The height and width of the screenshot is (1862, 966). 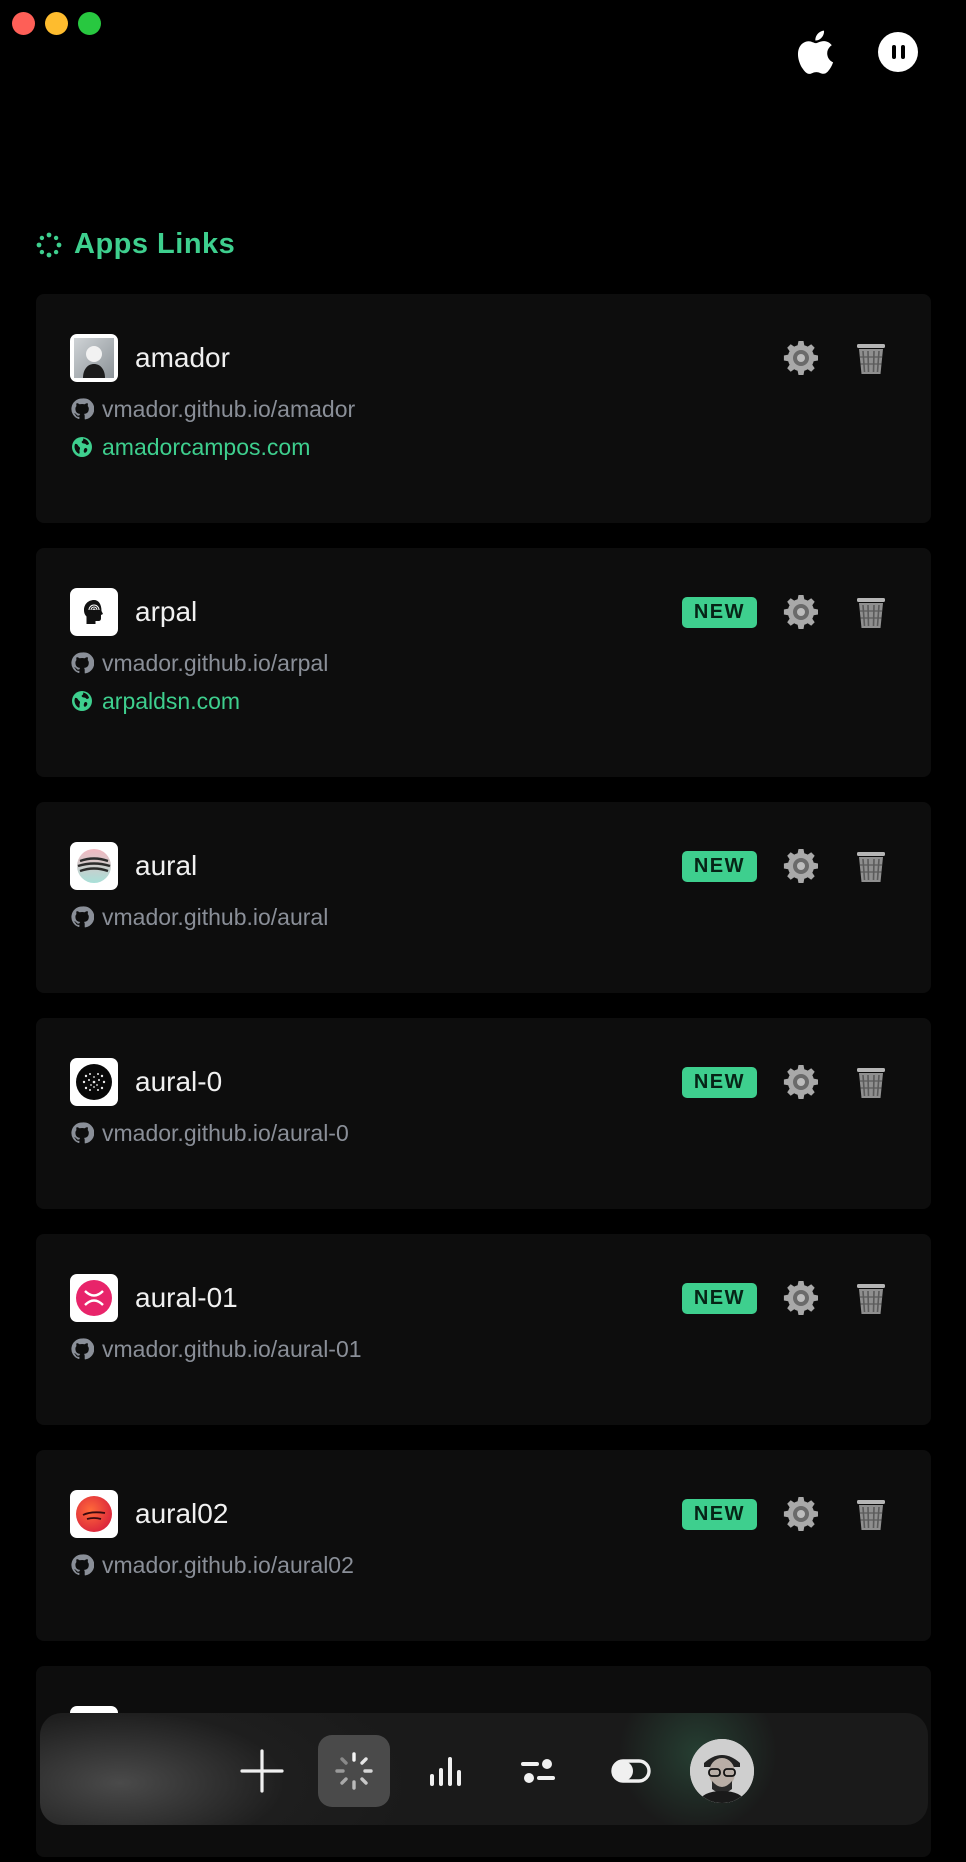 I want to click on bar-chart-icon, so click(x=445, y=1771).